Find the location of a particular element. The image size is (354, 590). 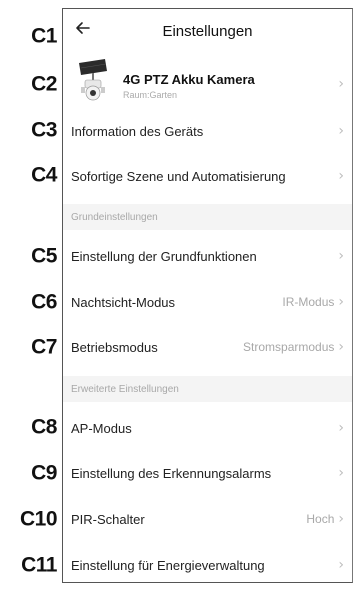

section-header-basic: Grundeinstellungen is located at coordinates (207, 217).